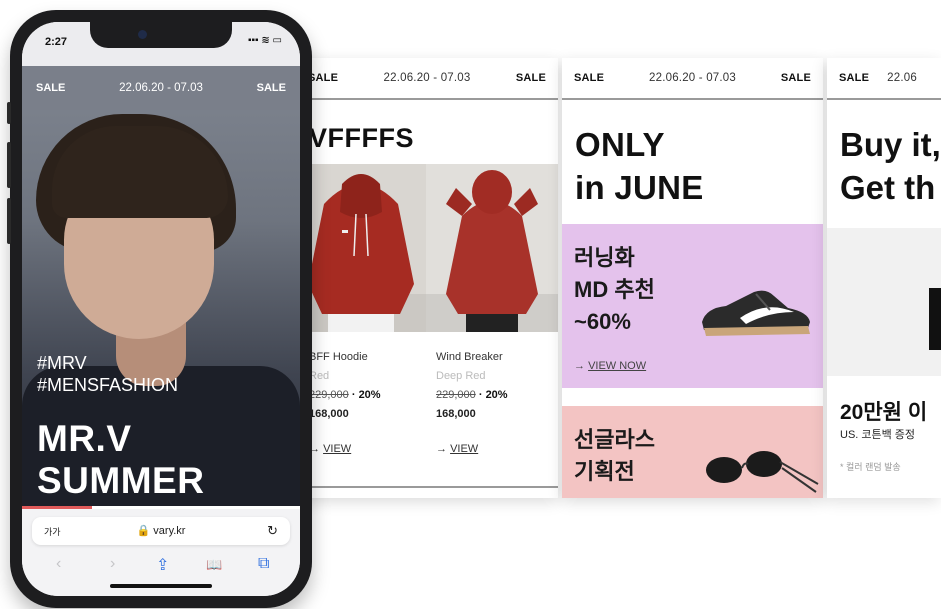 The width and height of the screenshot is (941, 609). What do you see at coordinates (62, 363) in the screenshot?
I see `hashtag: #MRV` at bounding box center [62, 363].